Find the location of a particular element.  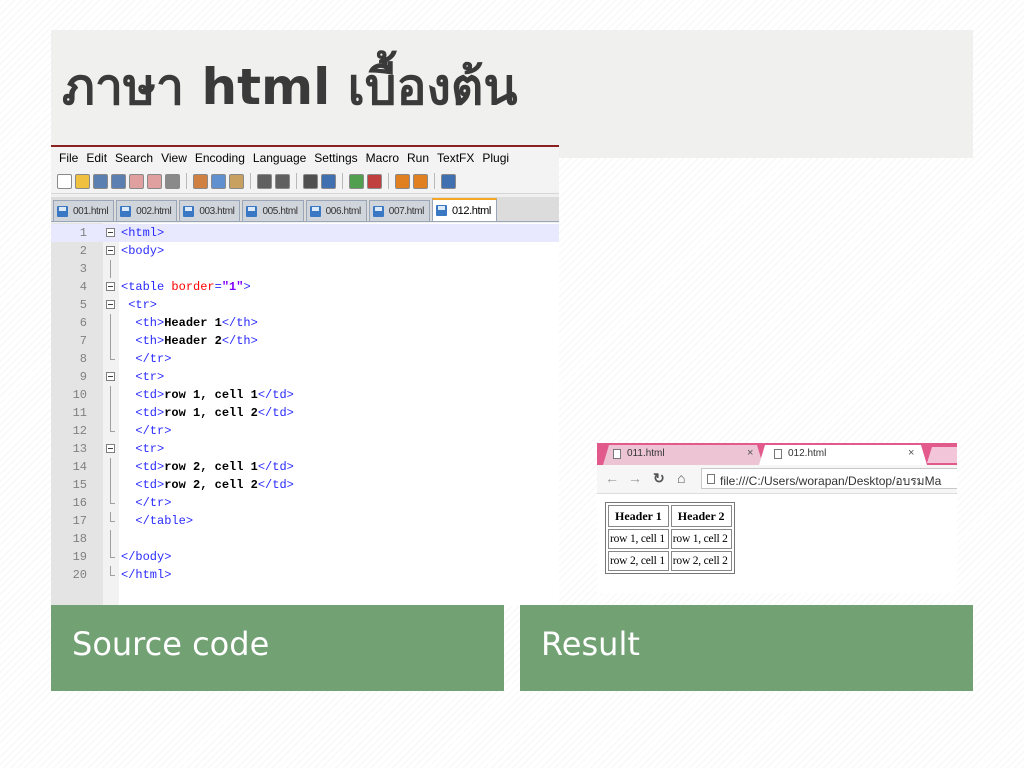

new-tab-button is located at coordinates (942, 455).